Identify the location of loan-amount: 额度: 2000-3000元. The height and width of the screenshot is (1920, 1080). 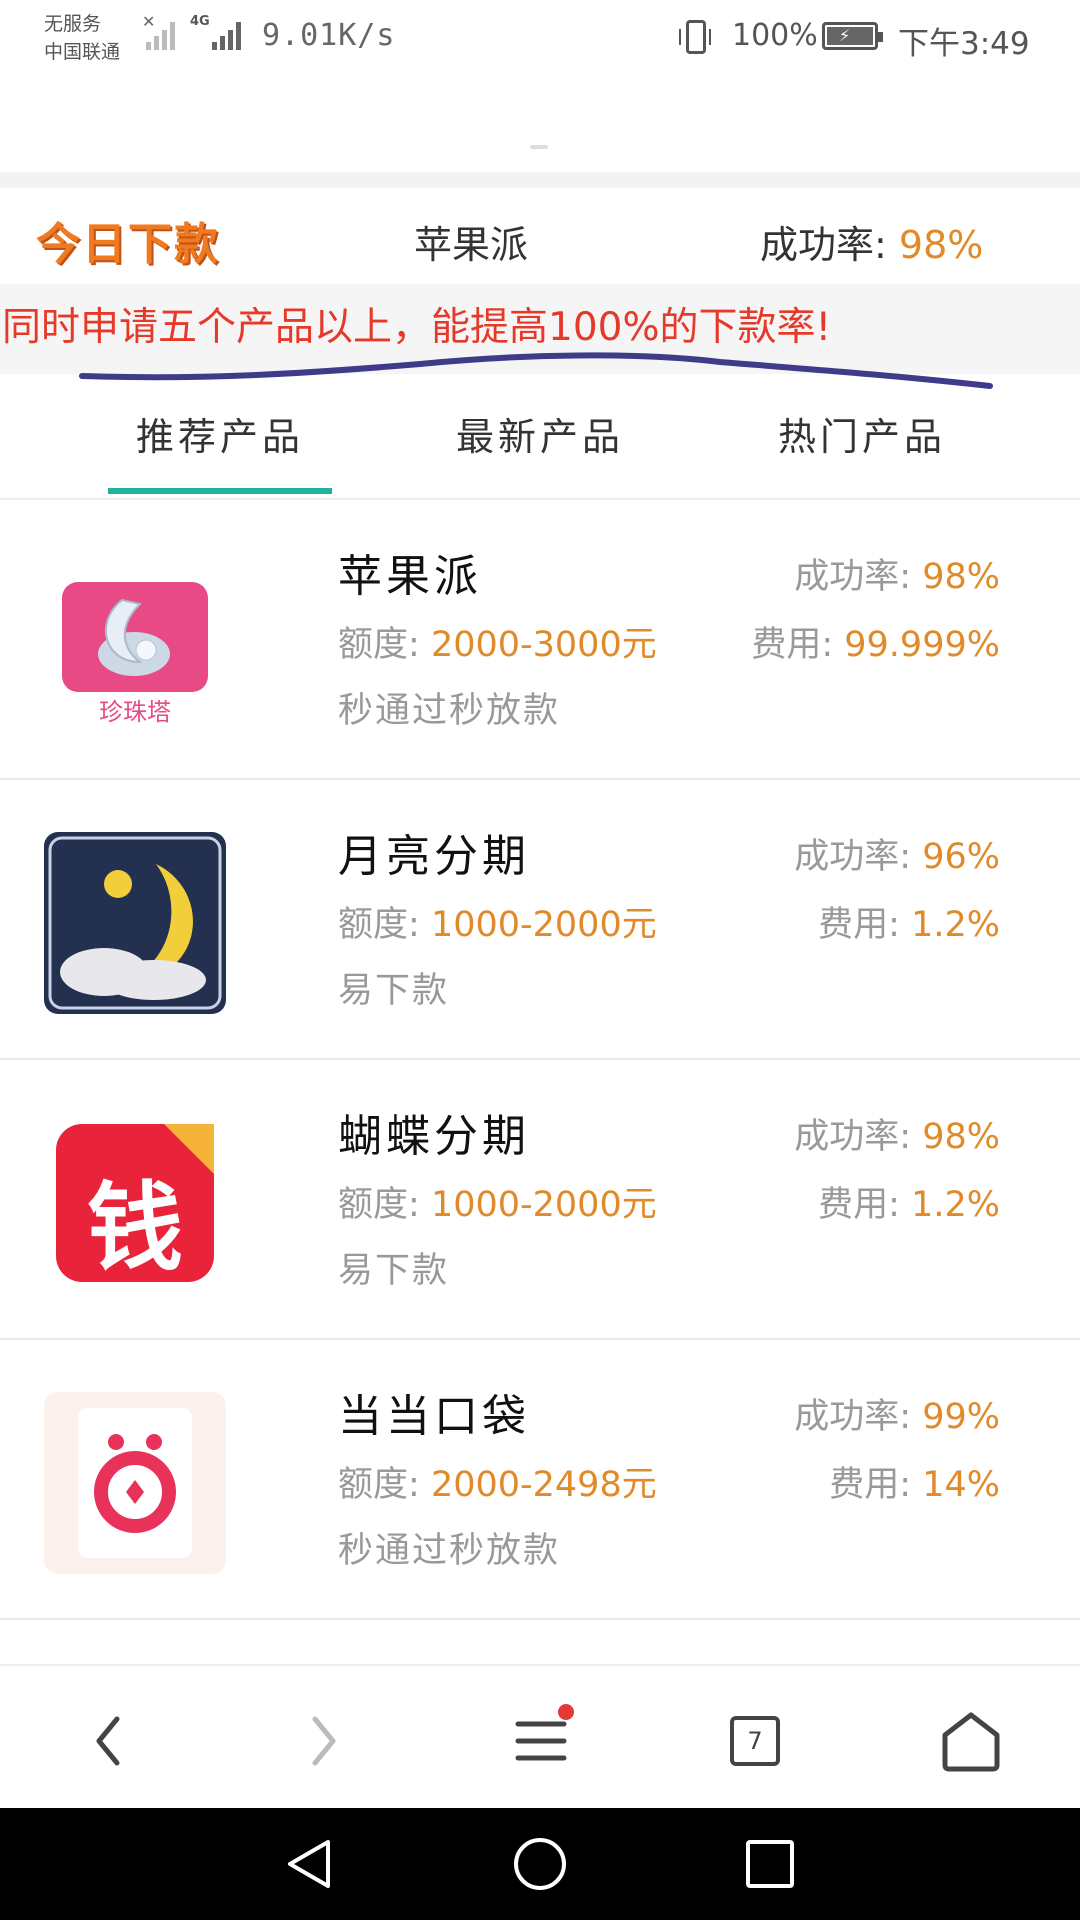
(497, 645).